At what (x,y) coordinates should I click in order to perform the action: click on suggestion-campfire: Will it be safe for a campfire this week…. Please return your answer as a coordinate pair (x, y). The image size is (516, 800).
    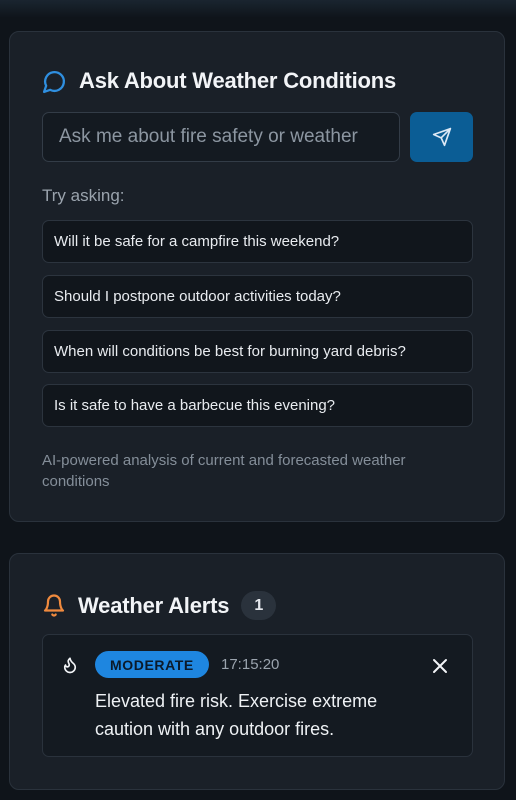
    Looking at the image, I should click on (257, 241).